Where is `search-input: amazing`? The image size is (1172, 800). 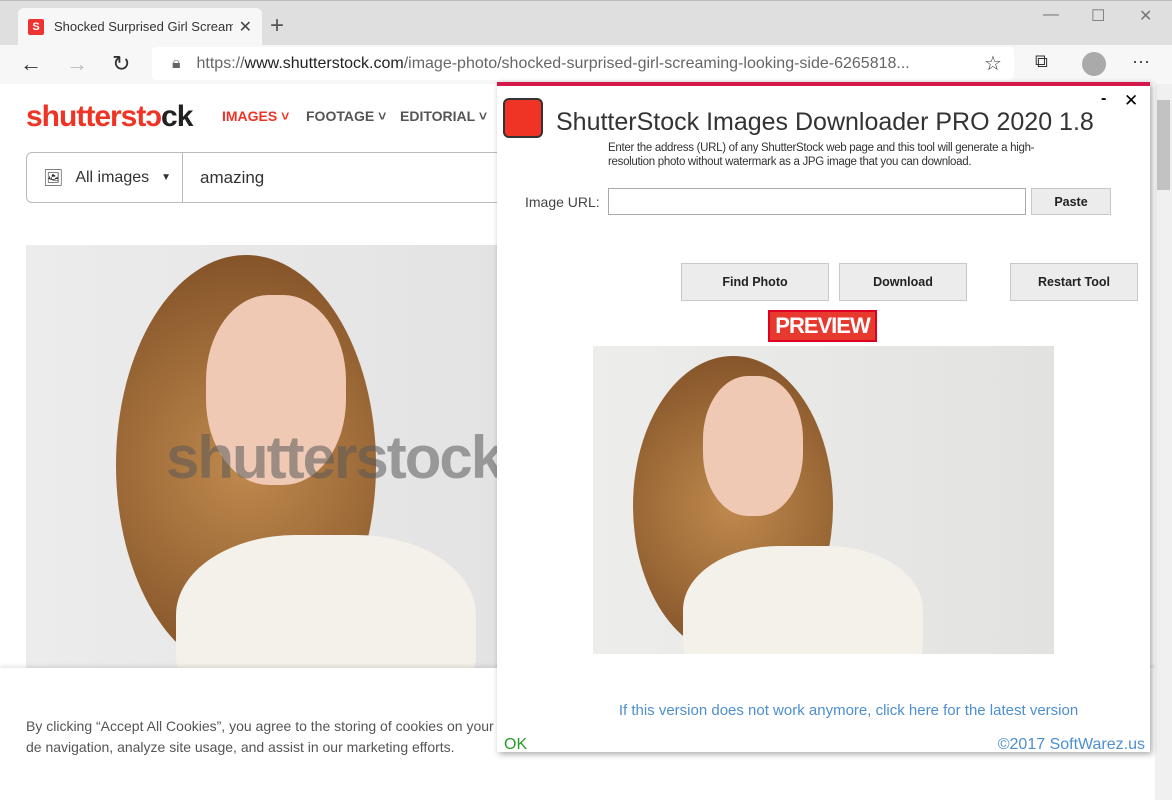 search-input: amazing is located at coordinates (223, 178).